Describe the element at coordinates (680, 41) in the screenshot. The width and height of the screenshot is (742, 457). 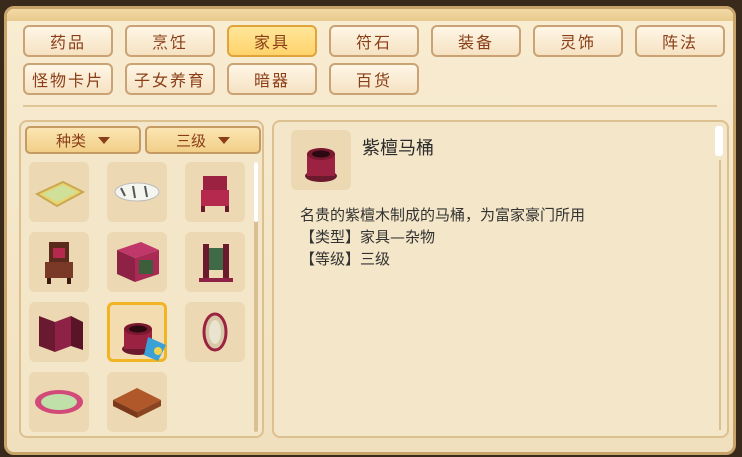
I see `tab-formation: 阵法` at that location.